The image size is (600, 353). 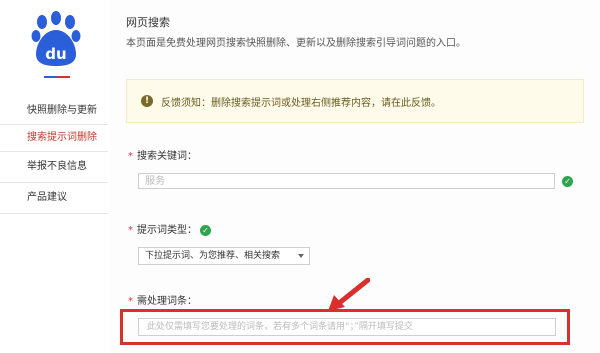 What do you see at coordinates (155, 181) in the screenshot?
I see `keyword-placeholder: 服务` at bounding box center [155, 181].